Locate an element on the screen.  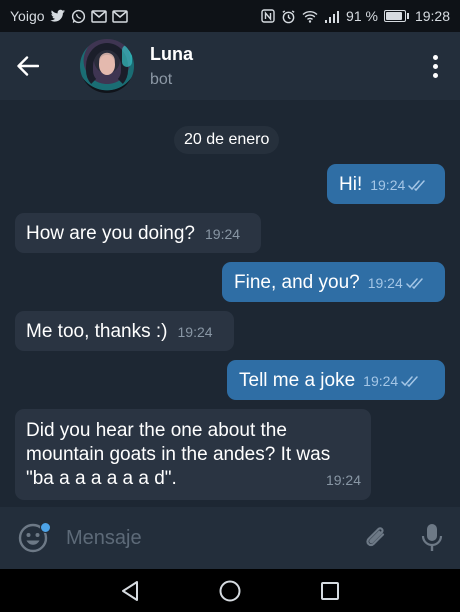
message-bubble-outgoing: Fine, and you? 19:24 is located at coordinates (333, 282).